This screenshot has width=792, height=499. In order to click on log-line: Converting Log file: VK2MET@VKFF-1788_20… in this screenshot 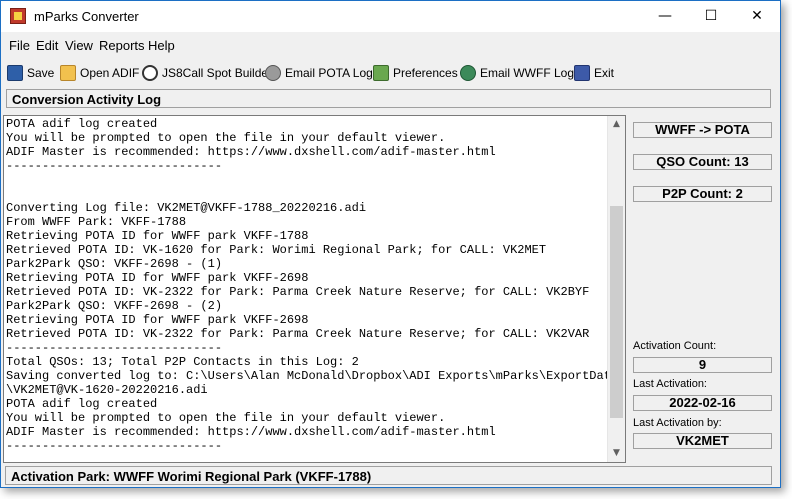, I will do `click(186, 208)`.